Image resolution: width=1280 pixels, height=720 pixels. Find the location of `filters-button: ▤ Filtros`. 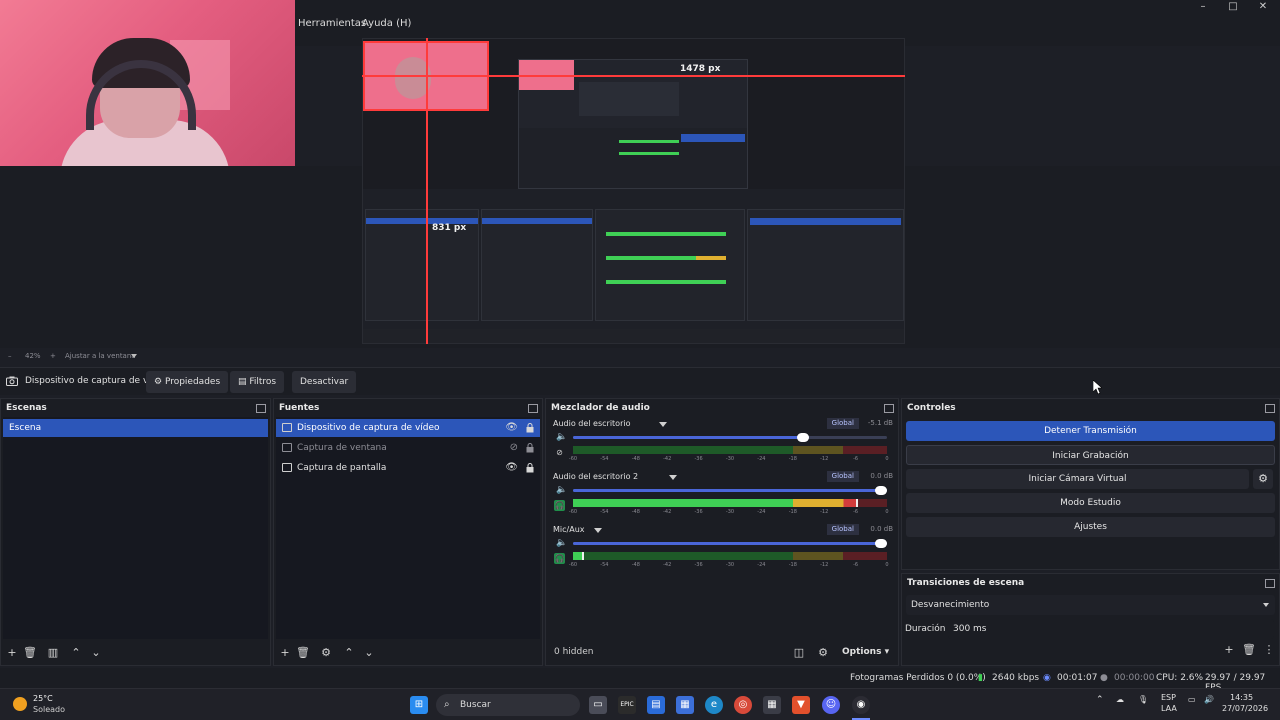

filters-button: ▤ Filtros is located at coordinates (257, 382).